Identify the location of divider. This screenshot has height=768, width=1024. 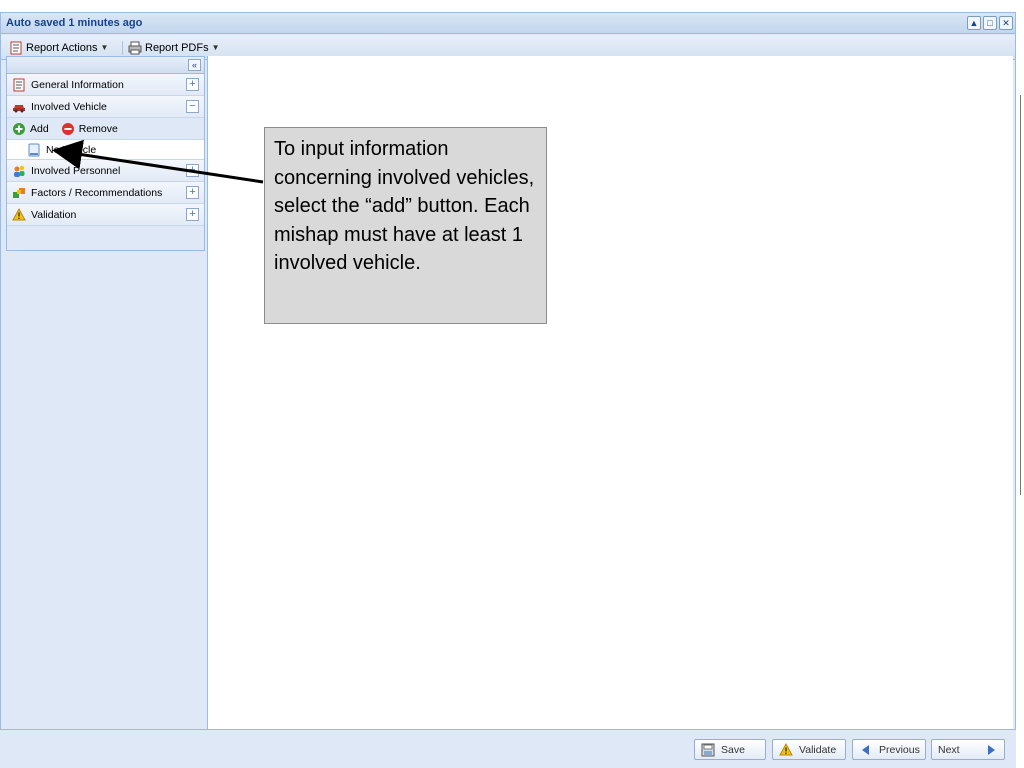
(1020, 295).